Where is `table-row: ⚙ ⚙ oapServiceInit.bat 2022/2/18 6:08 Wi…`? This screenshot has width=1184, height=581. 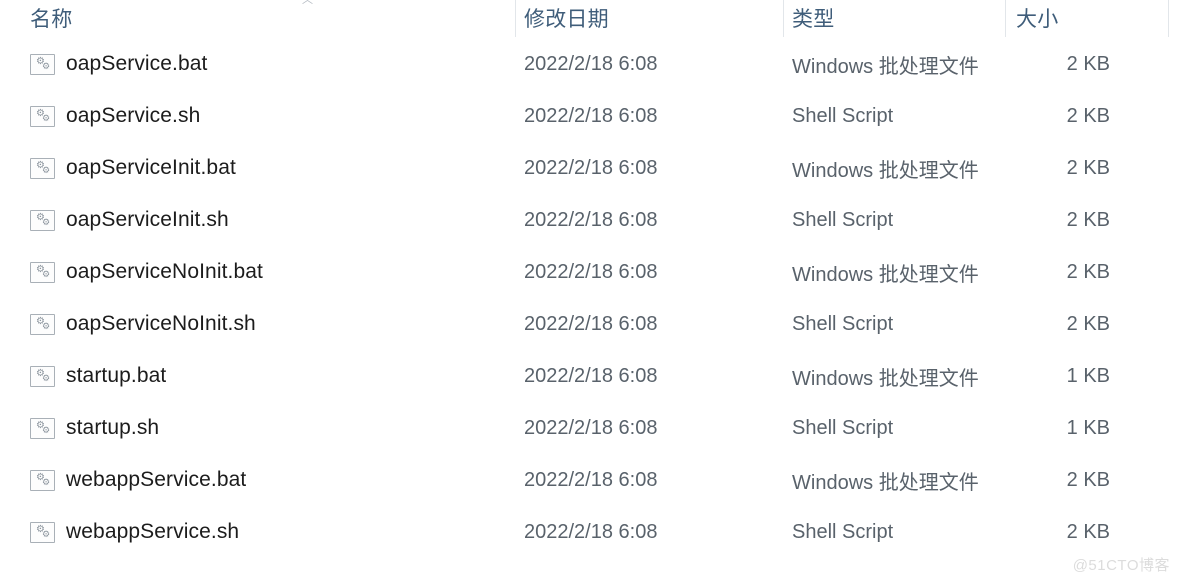 table-row: ⚙ ⚙ oapServiceInit.bat 2022/2/18 6:08 Wi… is located at coordinates (592, 168).